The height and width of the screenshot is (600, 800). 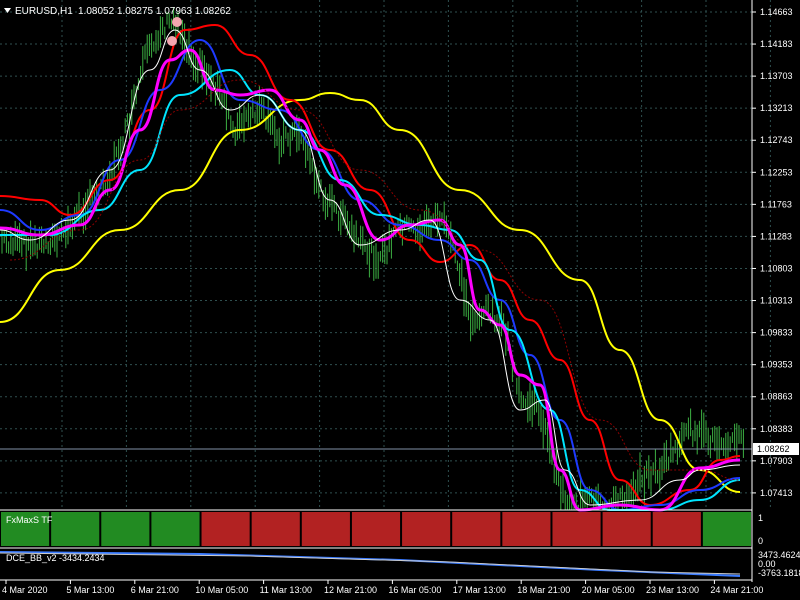 I want to click on price-tick-label: 1.09353, so click(x=776, y=365).